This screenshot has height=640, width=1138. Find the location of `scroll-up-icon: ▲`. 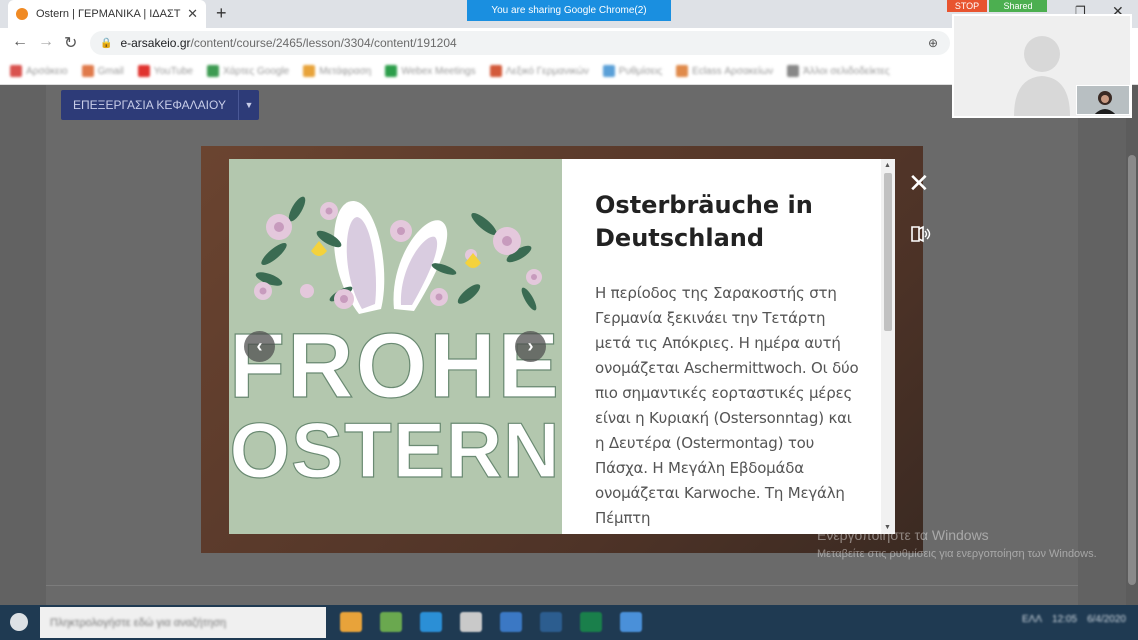

scroll-up-icon: ▲ is located at coordinates (887, 165).